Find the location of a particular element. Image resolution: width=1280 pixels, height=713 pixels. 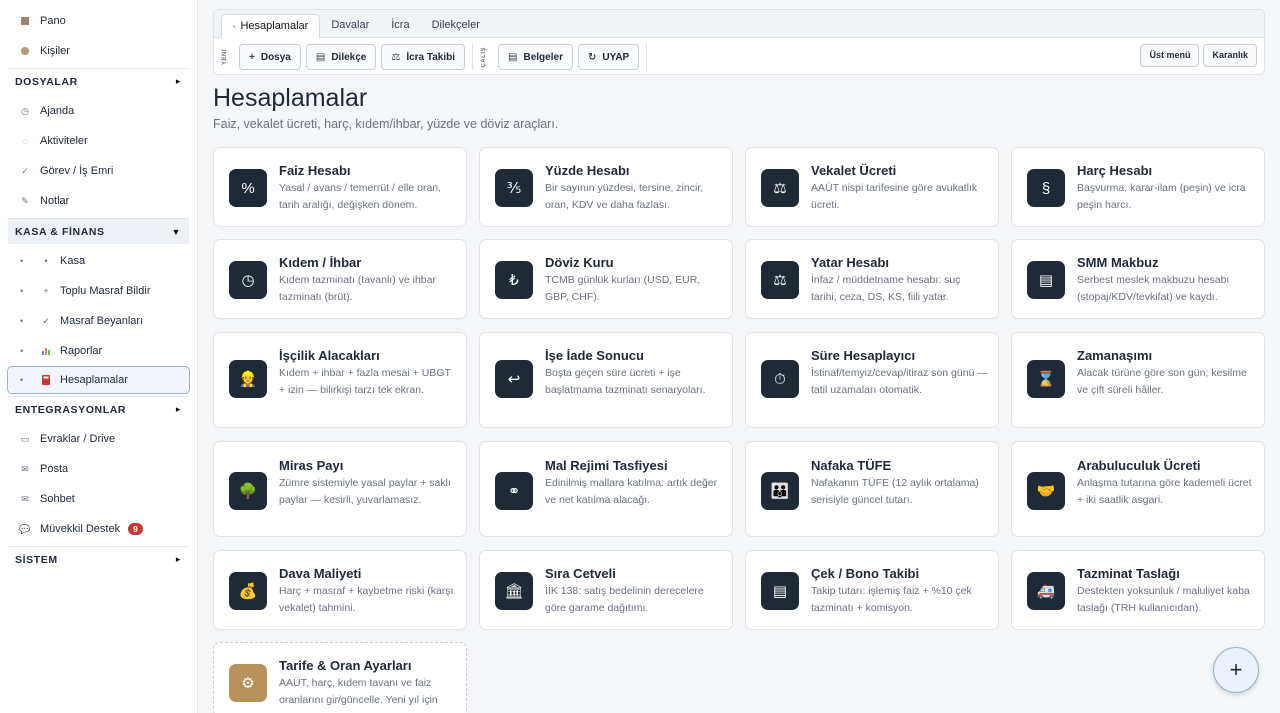

card-title: Tazminat Taslağı is located at coordinates (1128, 573).